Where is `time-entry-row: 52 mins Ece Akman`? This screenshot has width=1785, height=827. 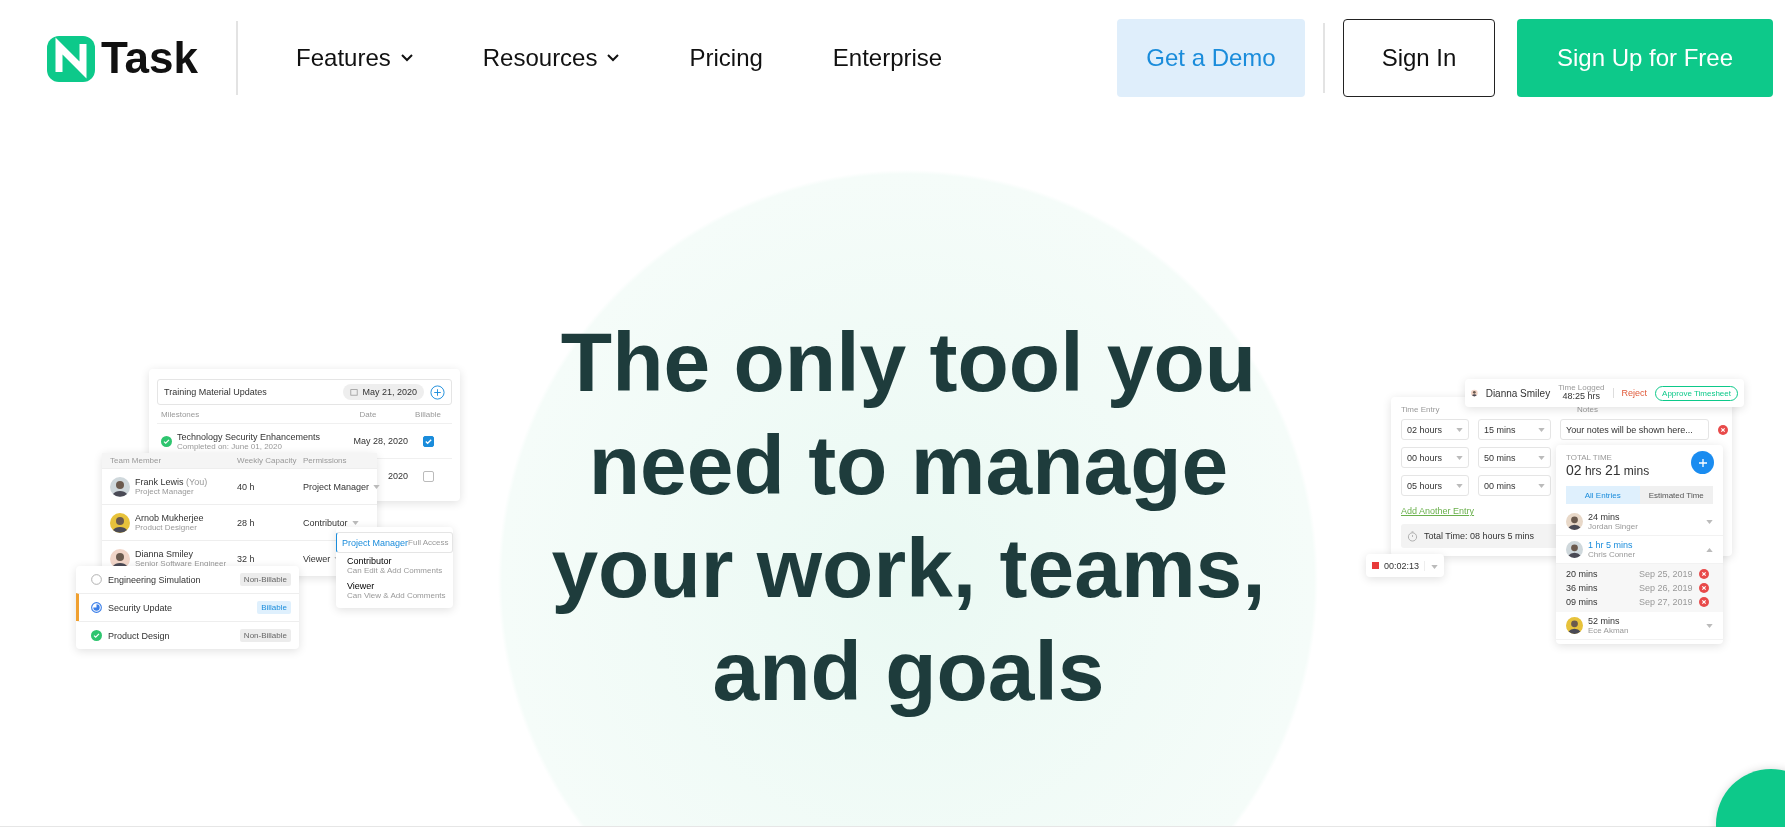
time-entry-row: 52 mins Ece Akman is located at coordinates (1639, 626).